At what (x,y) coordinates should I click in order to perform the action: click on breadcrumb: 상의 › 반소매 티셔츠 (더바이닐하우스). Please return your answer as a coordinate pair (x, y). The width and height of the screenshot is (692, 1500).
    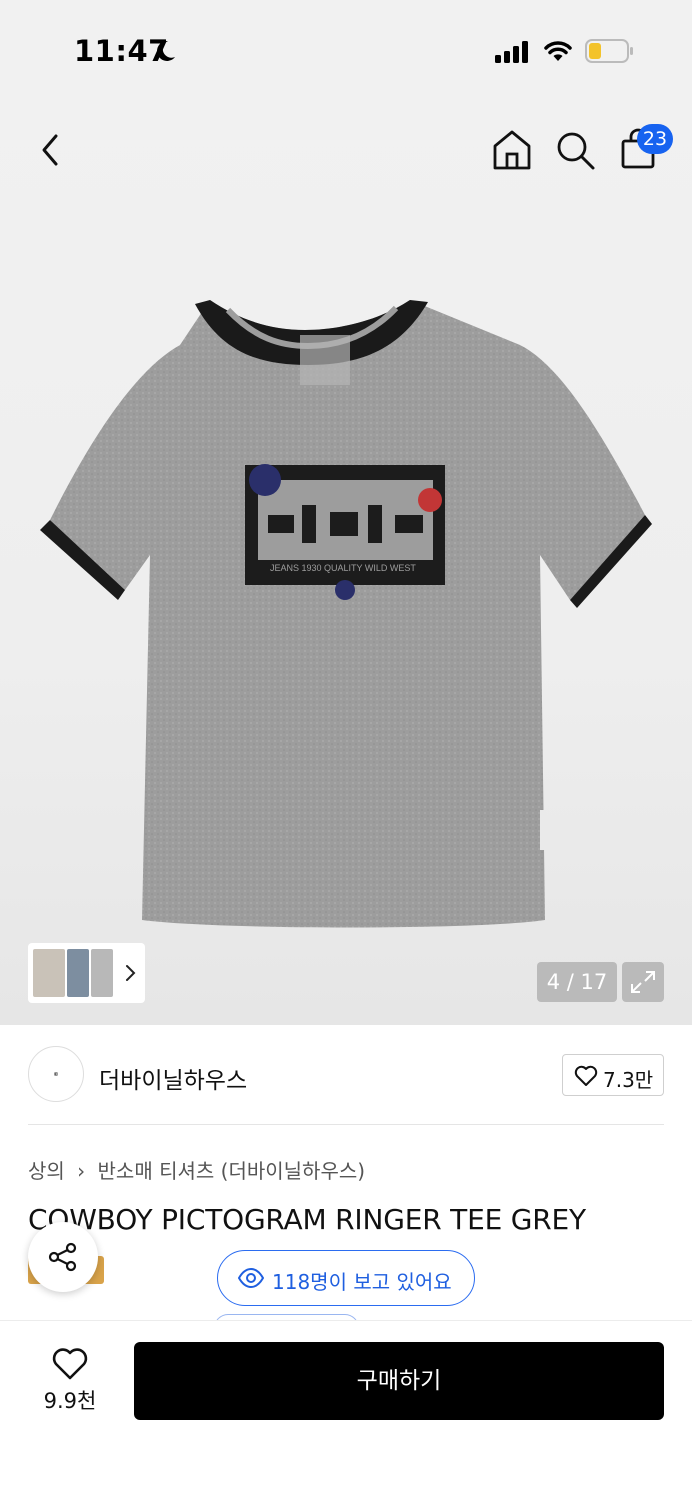
    Looking at the image, I should click on (199, 1169).